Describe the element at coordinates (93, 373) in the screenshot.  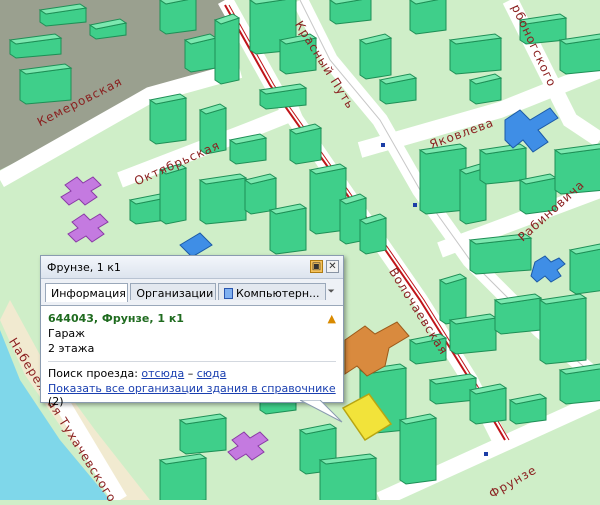
I see `route-label: Поиск проезда:` at that location.